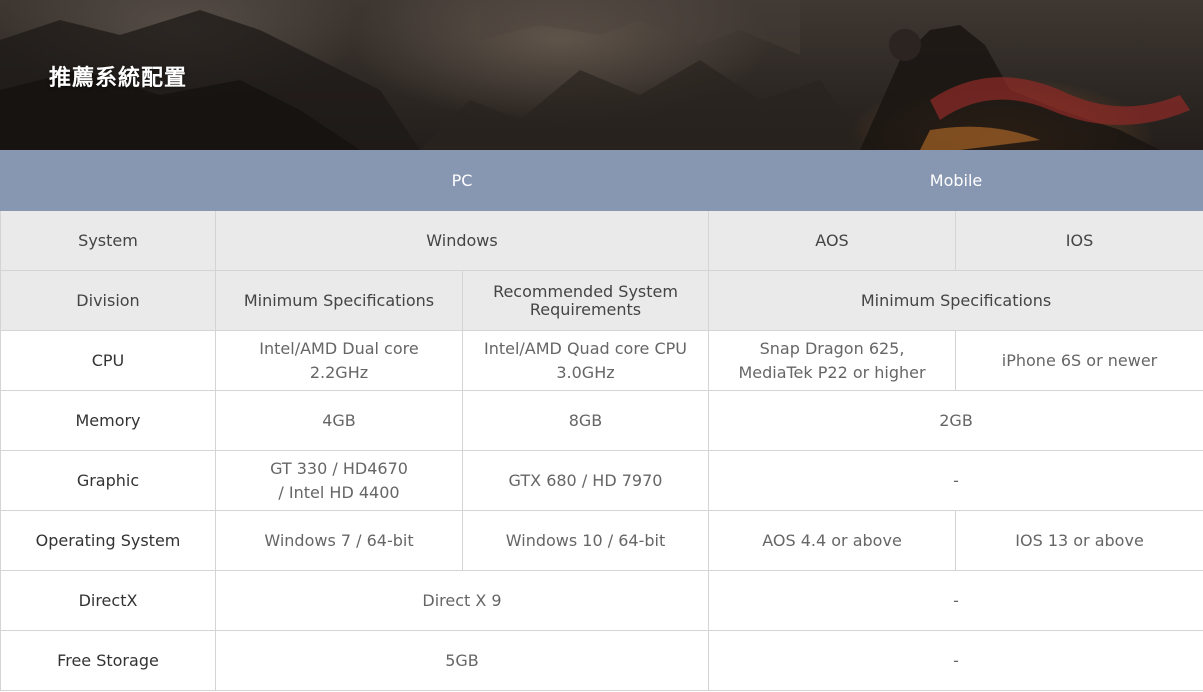 Image resolution: width=1203 pixels, height=692 pixels. I want to click on os-aos: AOS 4.4 or above, so click(832, 540).